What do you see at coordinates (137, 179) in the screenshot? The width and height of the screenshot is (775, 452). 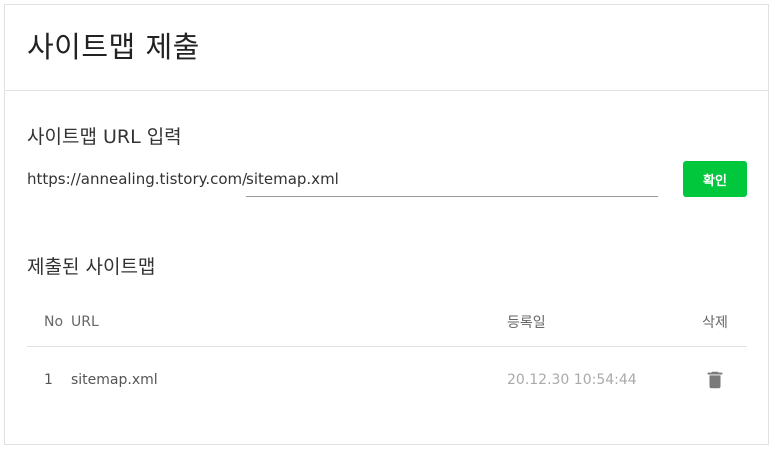 I see `url-prefix: https://annealing.tistory.com/` at bounding box center [137, 179].